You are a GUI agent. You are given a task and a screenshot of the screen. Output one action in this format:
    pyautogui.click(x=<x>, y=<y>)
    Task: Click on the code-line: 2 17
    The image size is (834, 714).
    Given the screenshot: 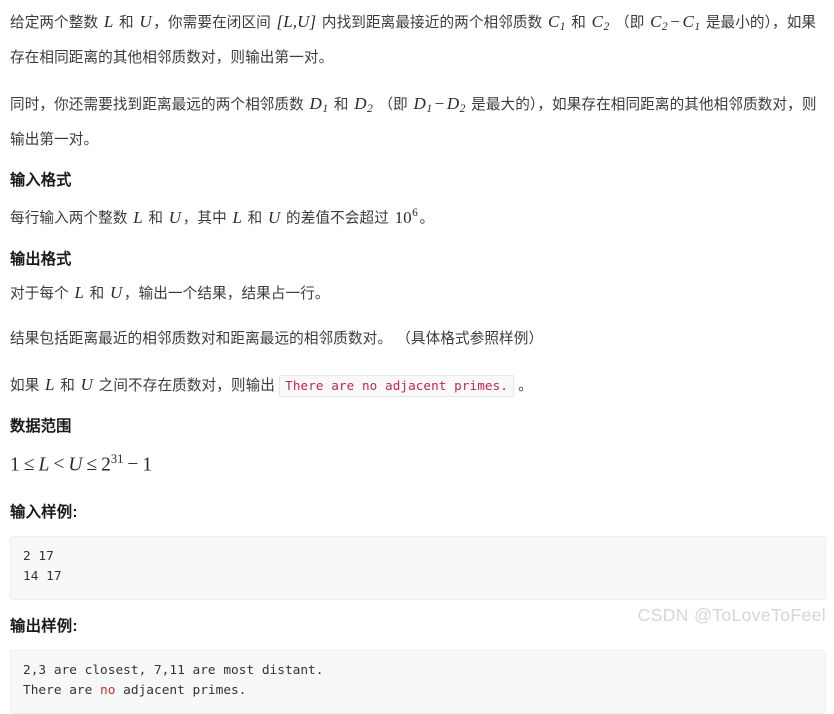 What is the action you would take?
    pyautogui.click(x=38, y=557)
    